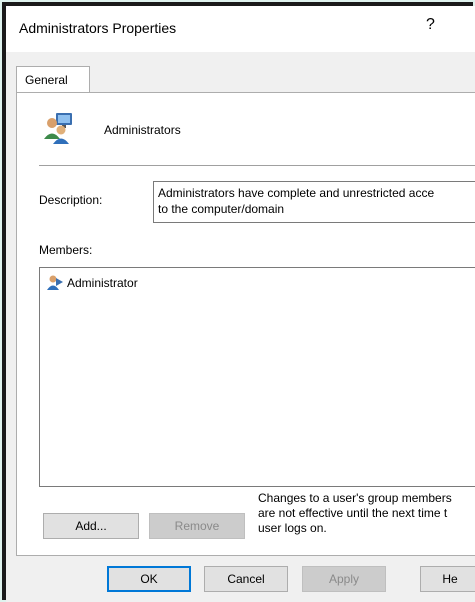  What do you see at coordinates (447, 579) in the screenshot?
I see `help-button: He` at bounding box center [447, 579].